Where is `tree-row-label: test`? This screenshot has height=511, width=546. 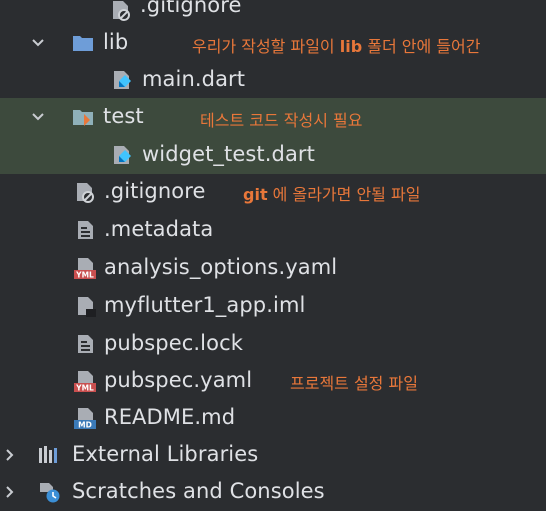 tree-row-label: test is located at coordinates (123, 116).